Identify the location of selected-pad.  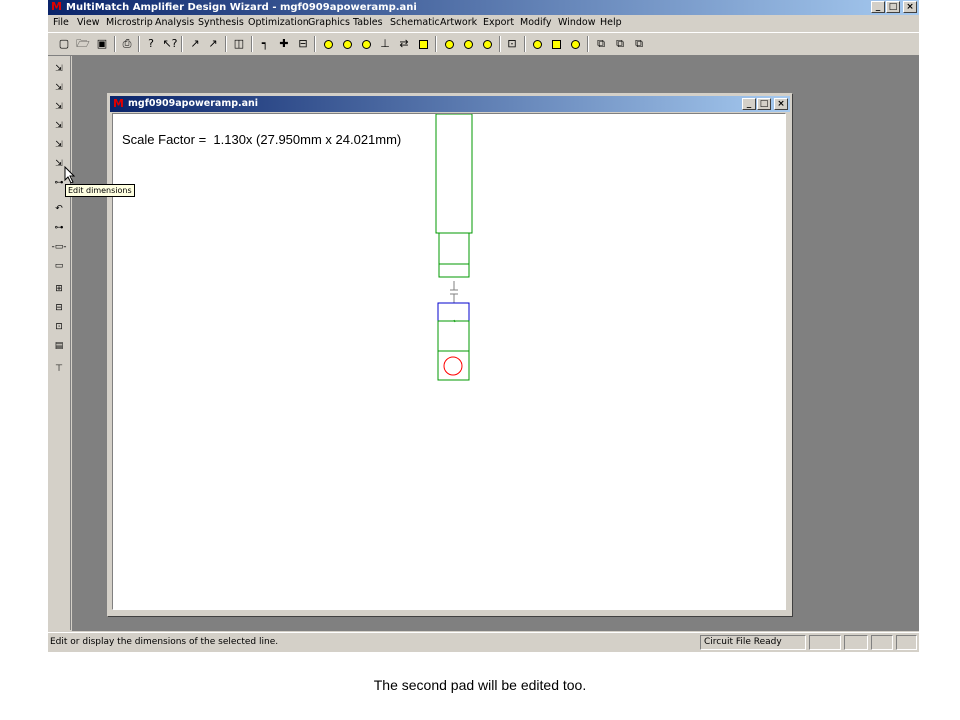
(453, 312).